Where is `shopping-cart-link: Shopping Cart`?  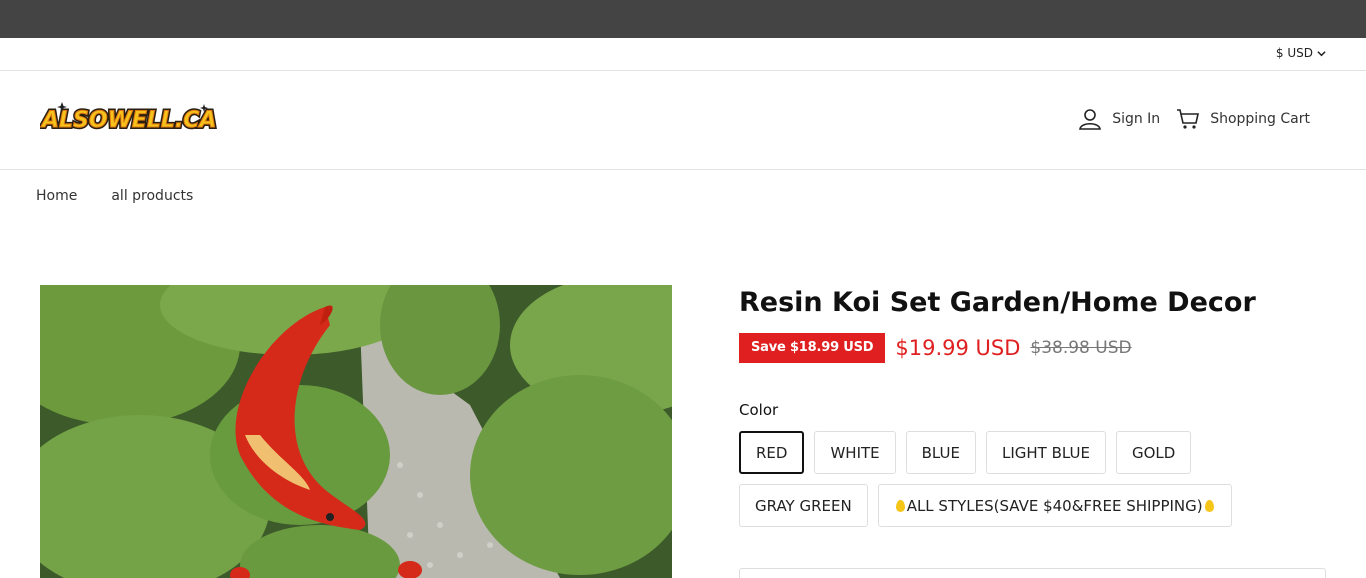 shopping-cart-link: Shopping Cart is located at coordinates (1243, 119).